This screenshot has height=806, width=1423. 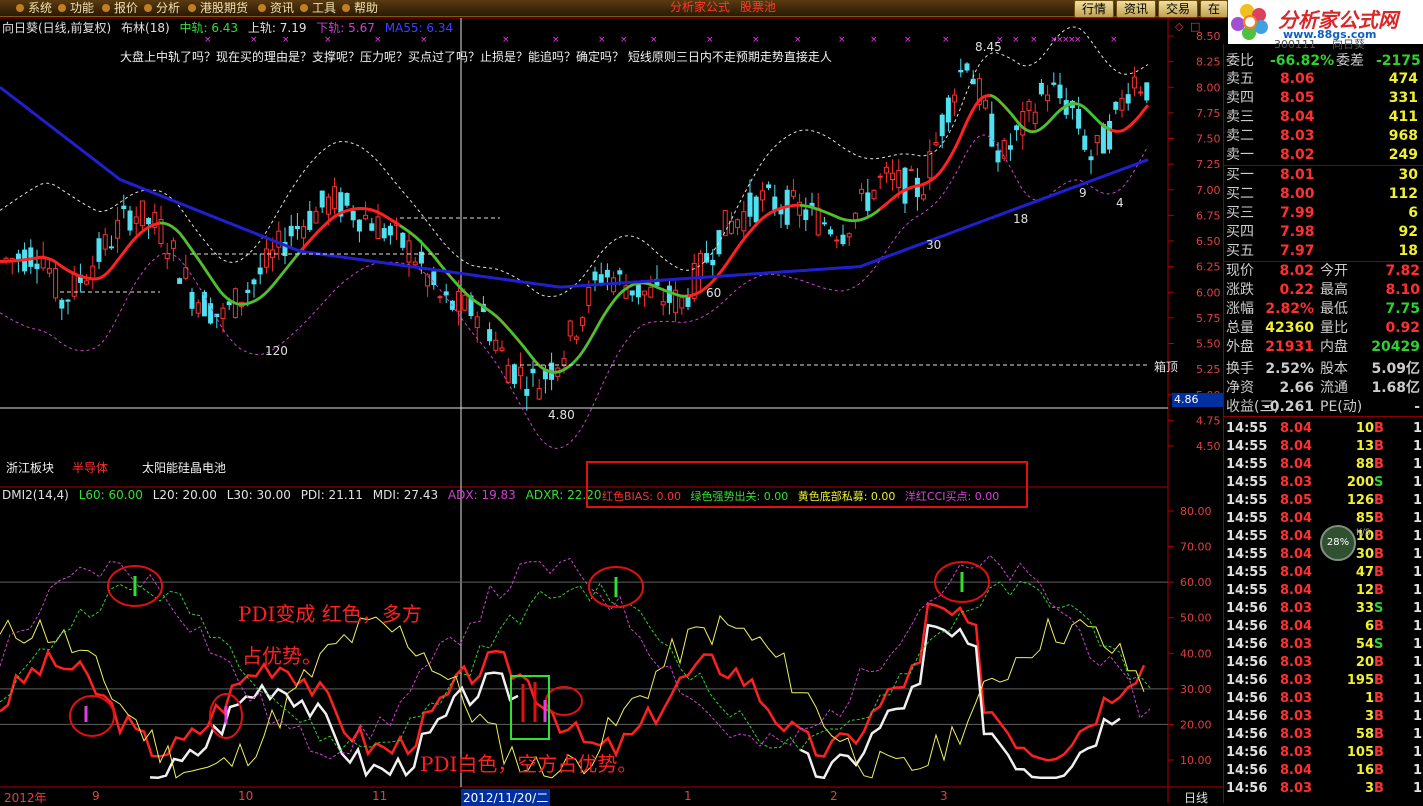 I want to click on stat-label: 股本, so click(x=1334, y=369).